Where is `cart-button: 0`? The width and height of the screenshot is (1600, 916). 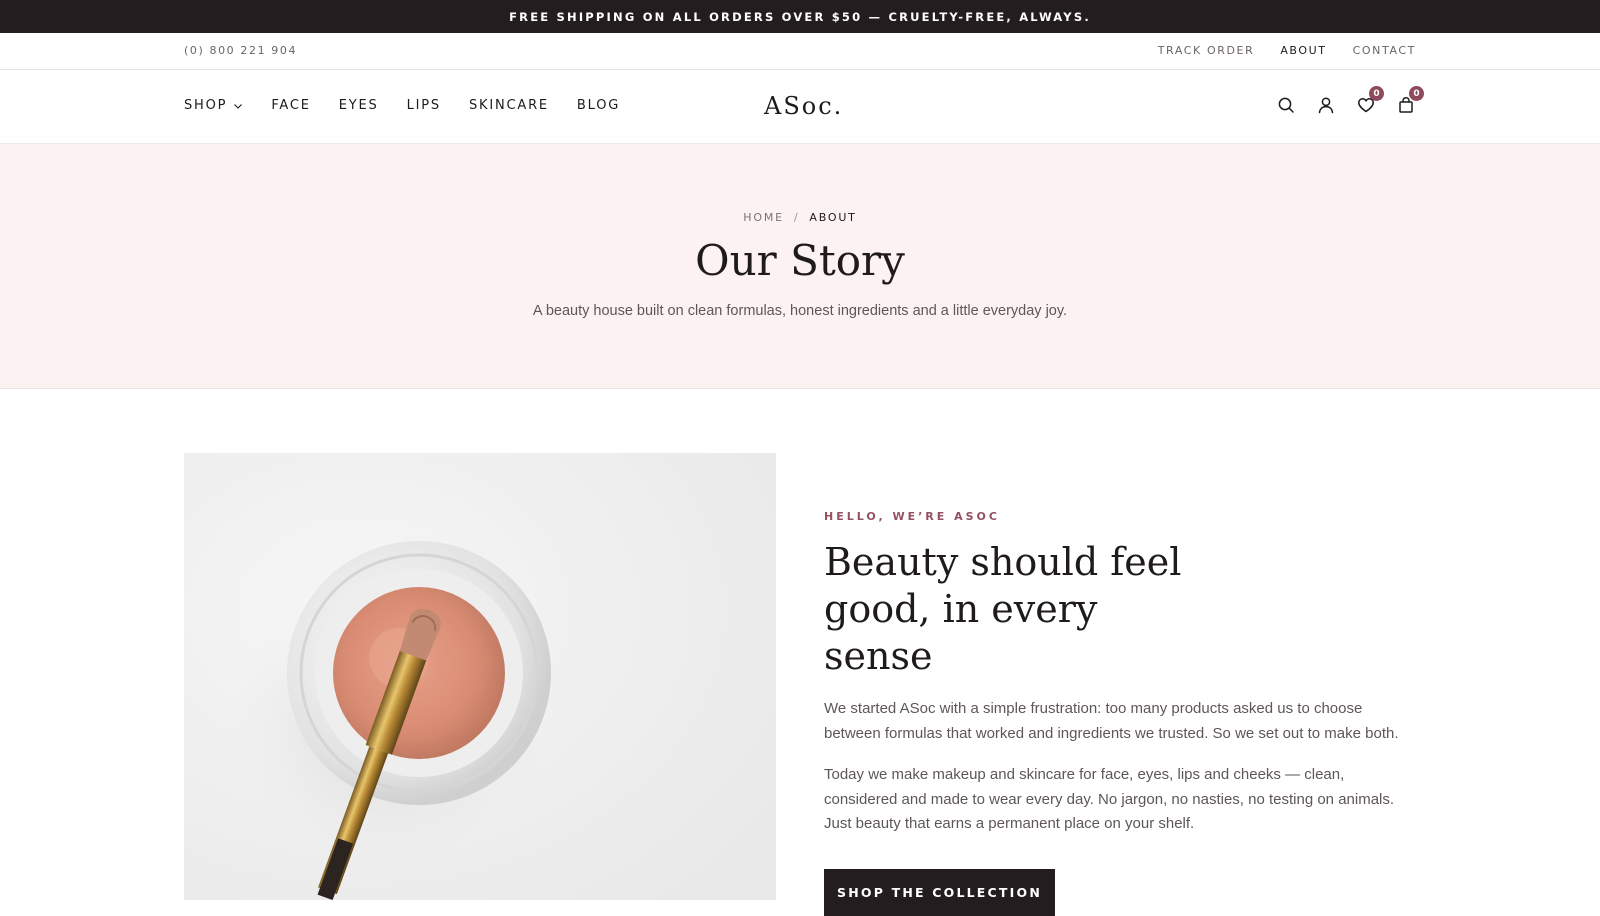 cart-button: 0 is located at coordinates (1410, 101).